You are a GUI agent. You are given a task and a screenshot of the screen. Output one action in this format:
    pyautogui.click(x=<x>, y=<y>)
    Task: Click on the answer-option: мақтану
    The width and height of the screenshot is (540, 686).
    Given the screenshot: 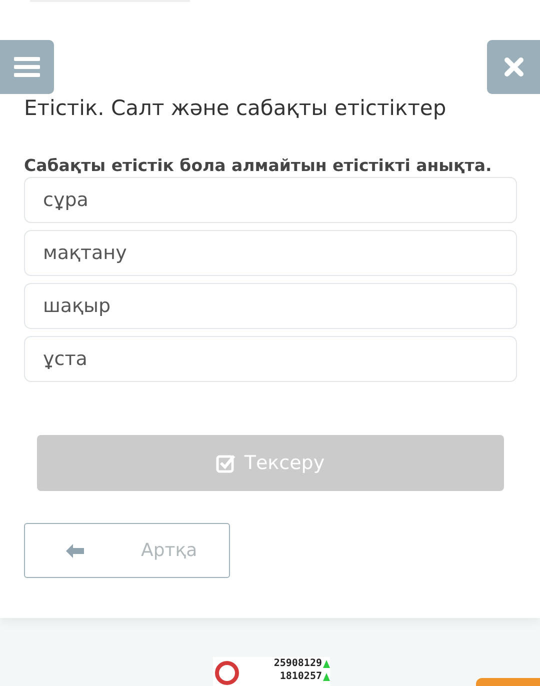 What is the action you would take?
    pyautogui.click(x=270, y=253)
    